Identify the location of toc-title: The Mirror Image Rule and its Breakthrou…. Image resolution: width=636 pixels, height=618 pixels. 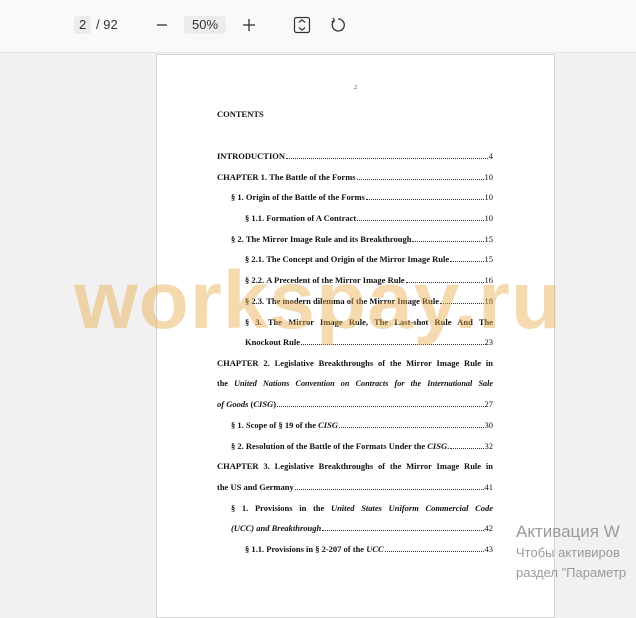
(328, 238).